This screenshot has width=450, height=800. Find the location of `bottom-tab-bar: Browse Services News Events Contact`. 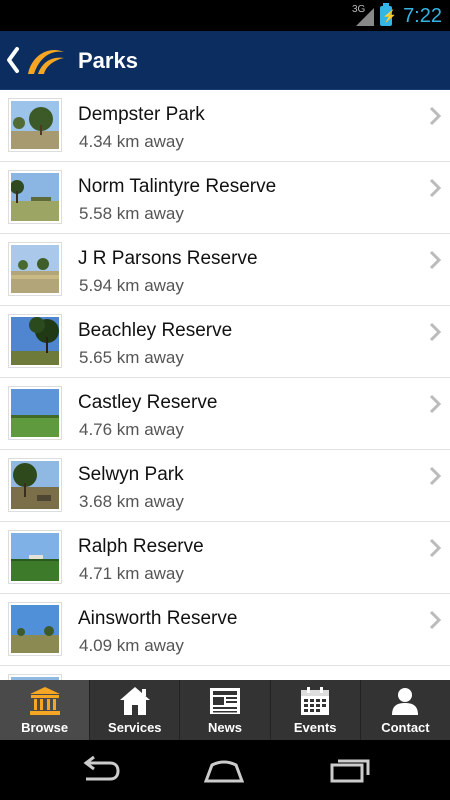

bottom-tab-bar: Browse Services News Events Contact is located at coordinates (225, 710).